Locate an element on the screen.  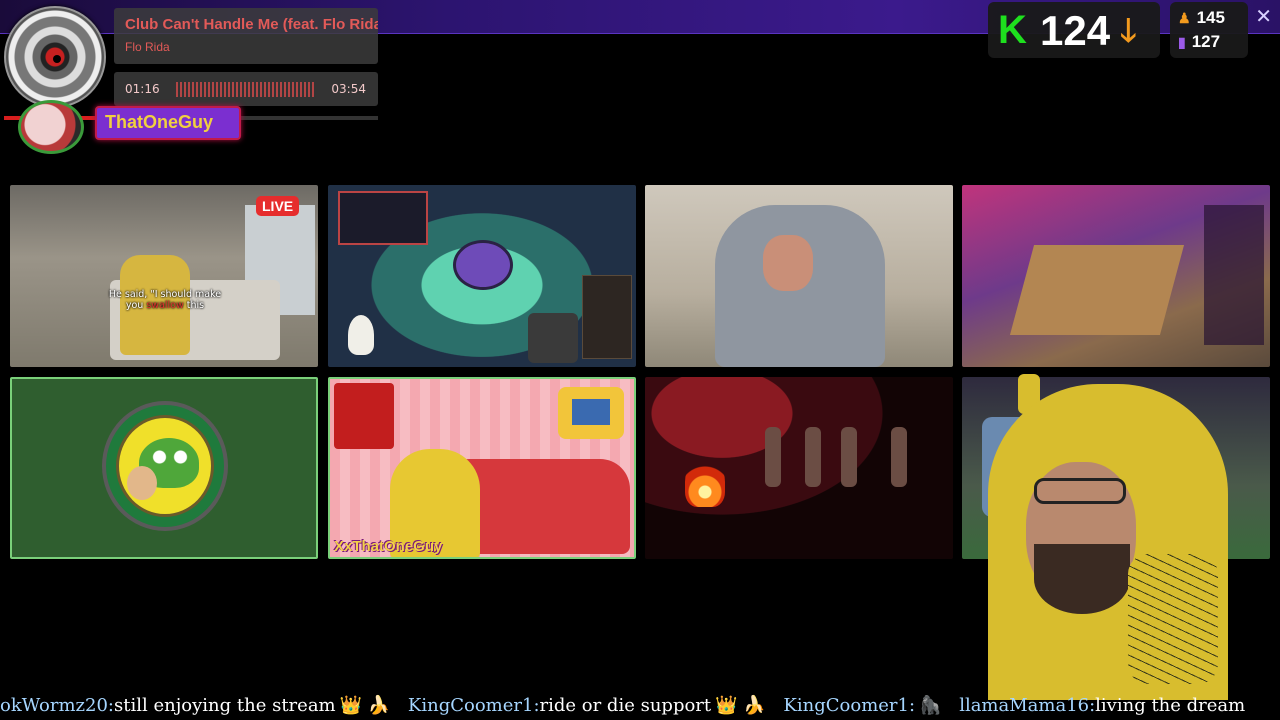
vinyl-hole is located at coordinates (57, 59).